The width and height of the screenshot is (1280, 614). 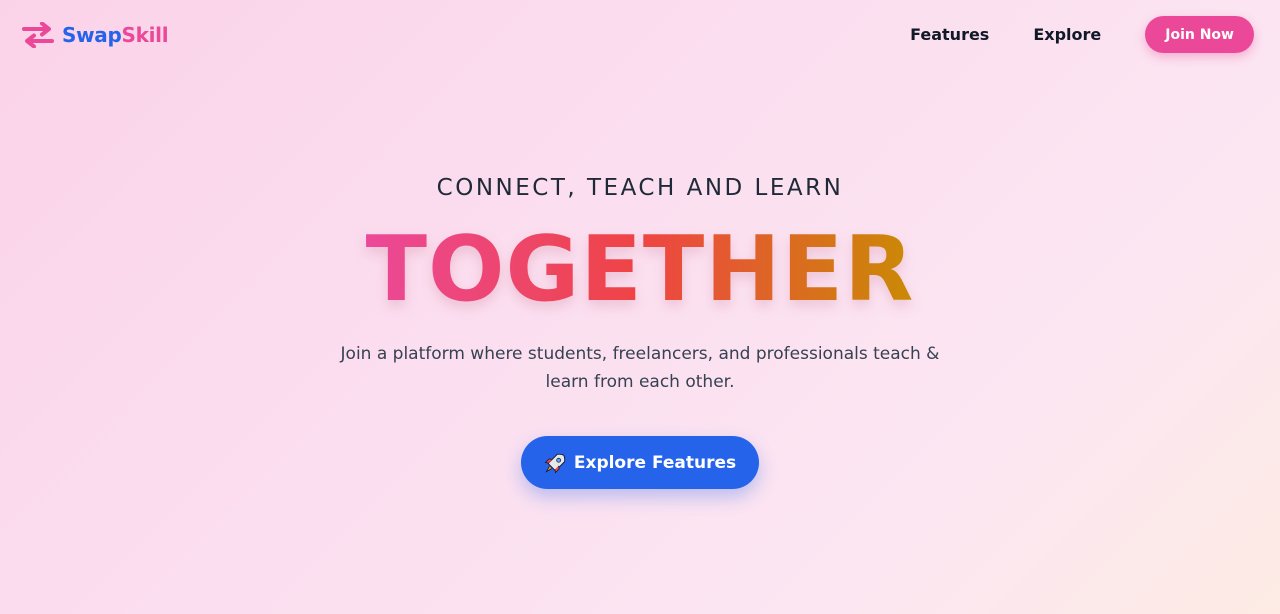 What do you see at coordinates (640, 36) in the screenshot?
I see `navbar: SwapSkill Features Explore Join Now` at bounding box center [640, 36].